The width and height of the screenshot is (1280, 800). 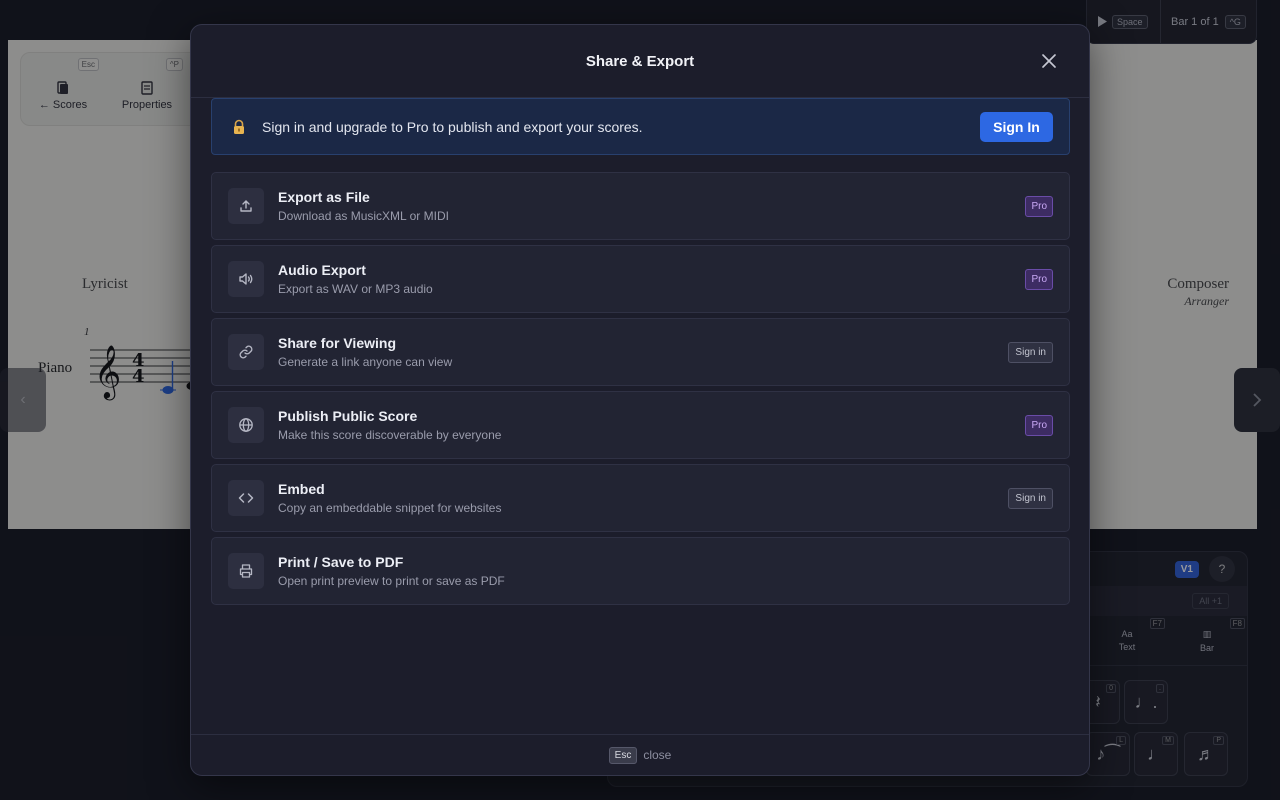 I want to click on option-title: Share for Viewing, so click(x=337, y=343).